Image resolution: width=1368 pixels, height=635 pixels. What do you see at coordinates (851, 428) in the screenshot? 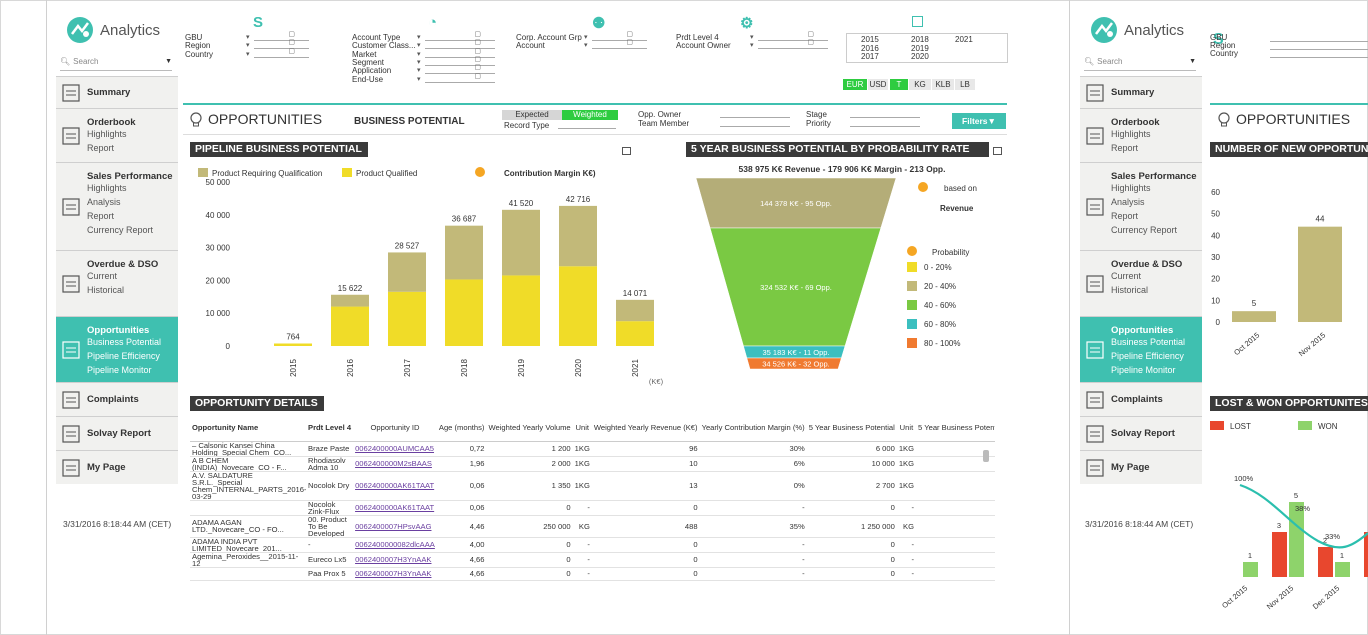
I see `column-header: 5 Year Business Potential` at bounding box center [851, 428].